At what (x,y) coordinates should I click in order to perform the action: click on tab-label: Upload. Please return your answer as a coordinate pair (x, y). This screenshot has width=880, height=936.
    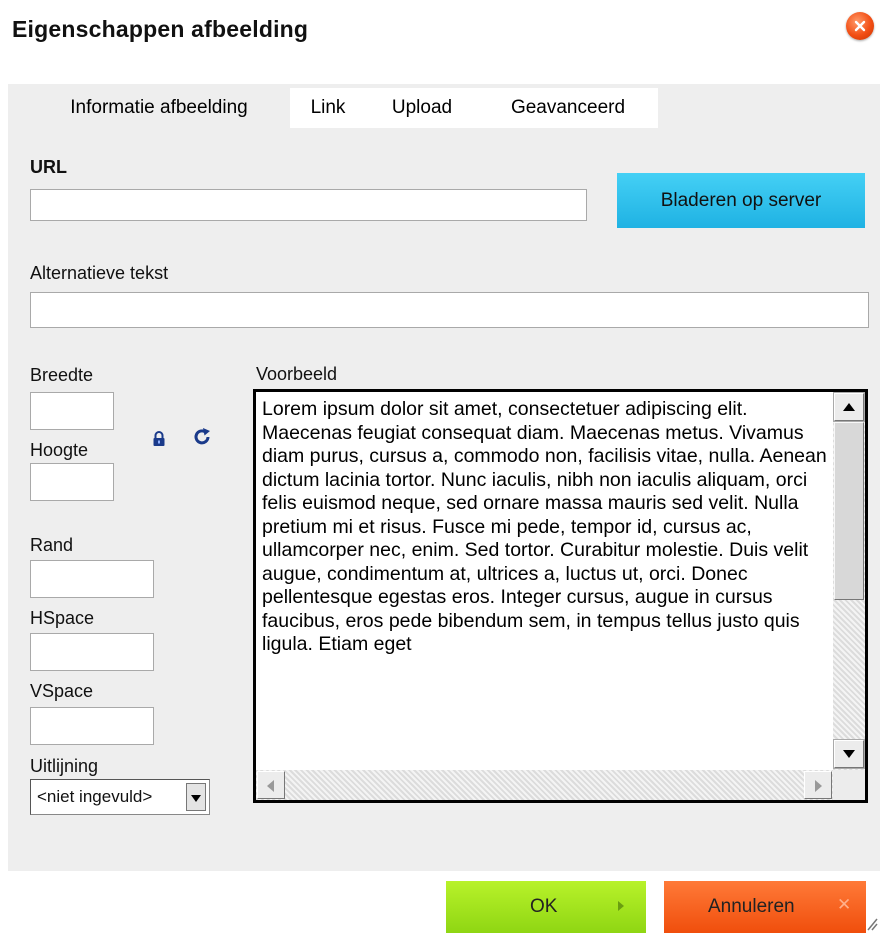
    Looking at the image, I should click on (422, 107).